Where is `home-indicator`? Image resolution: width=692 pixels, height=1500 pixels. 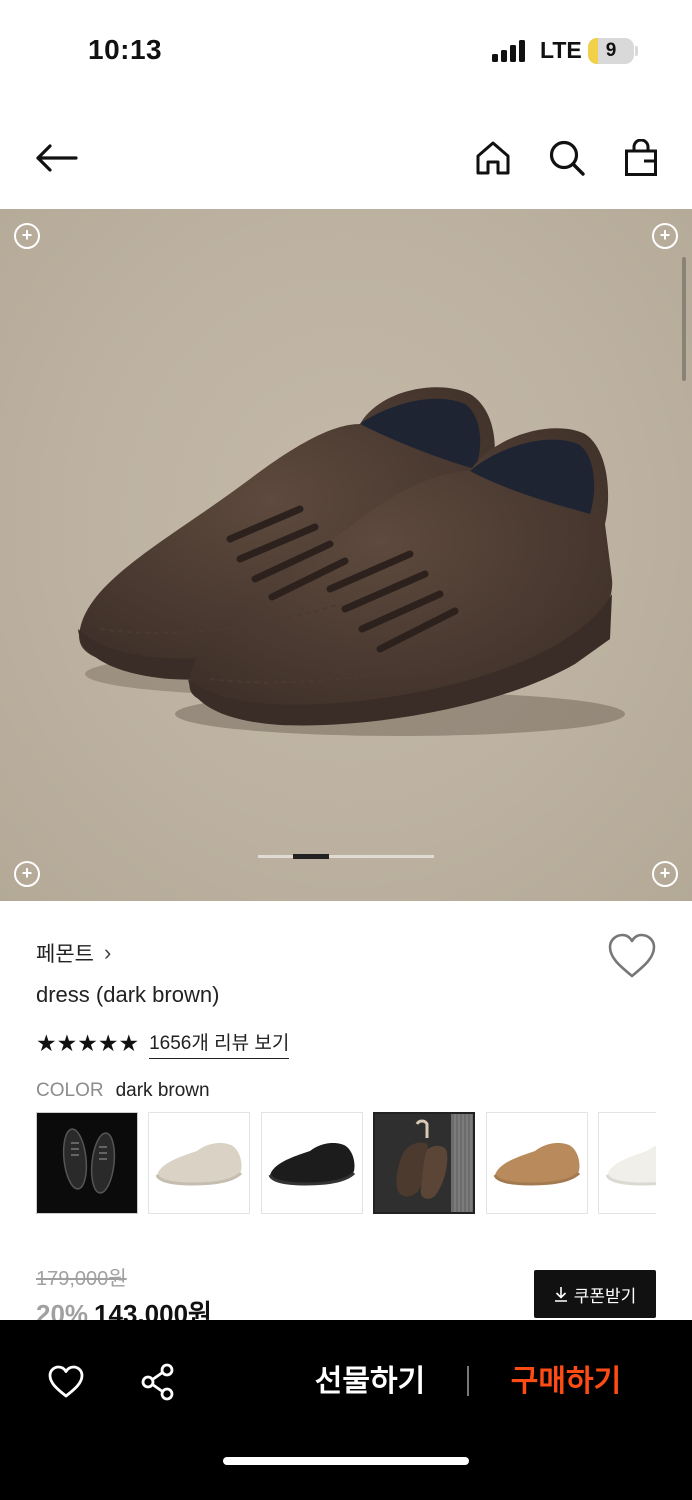
home-indicator is located at coordinates (346, 1461).